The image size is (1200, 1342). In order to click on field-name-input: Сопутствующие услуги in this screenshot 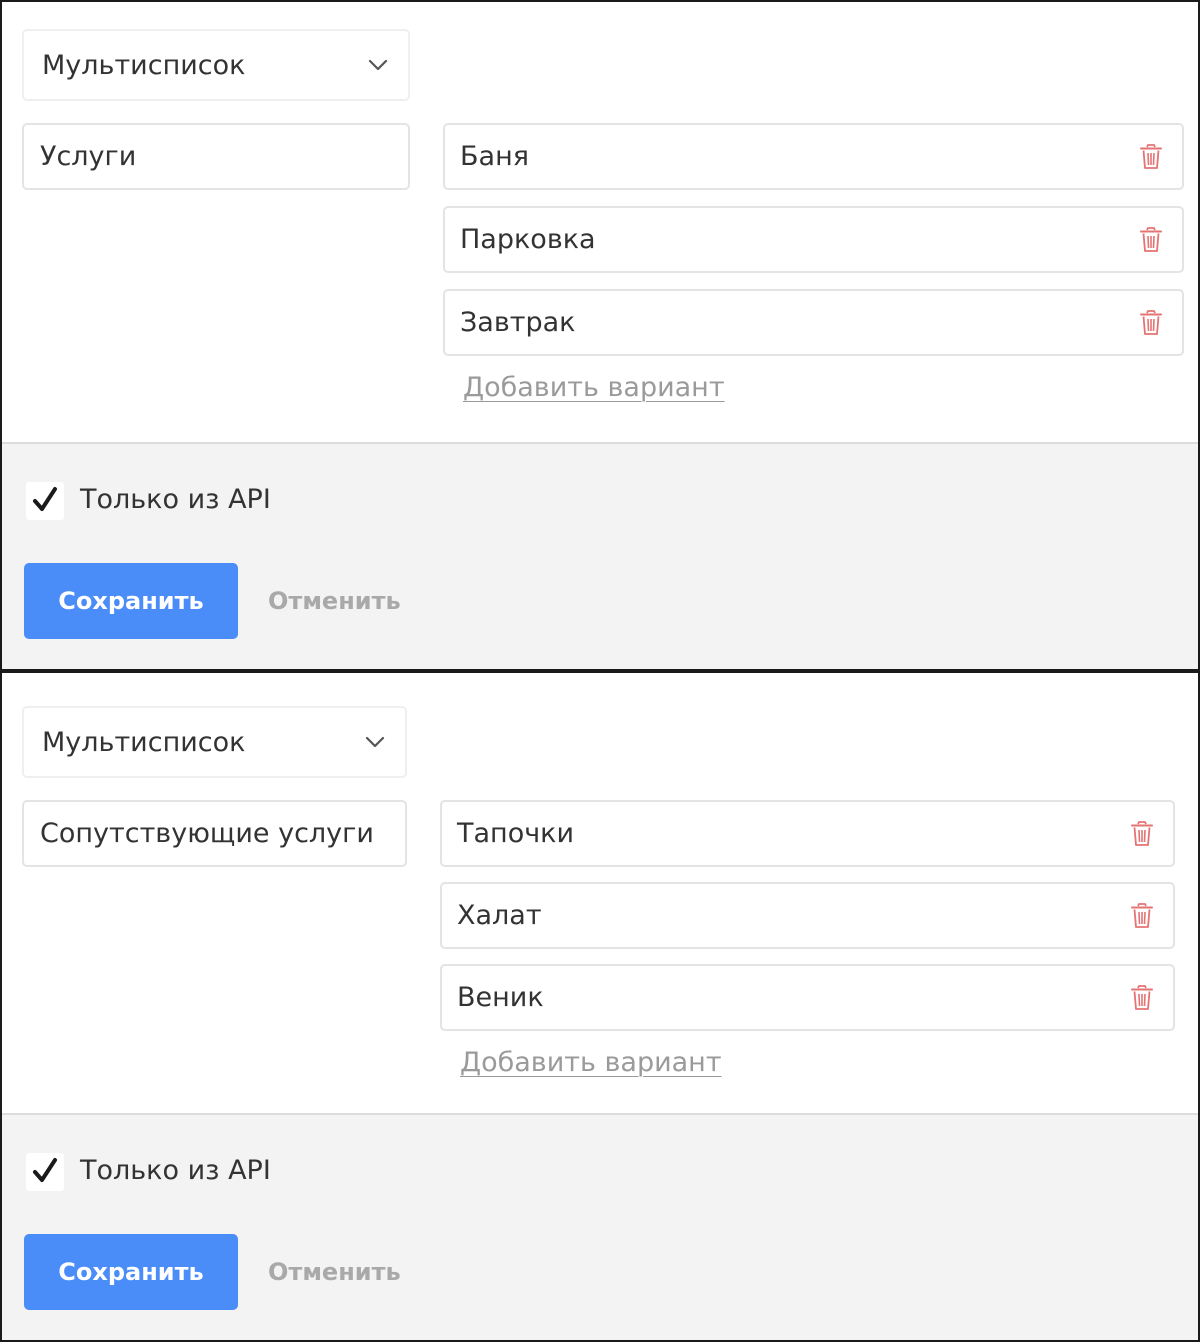, I will do `click(214, 833)`.